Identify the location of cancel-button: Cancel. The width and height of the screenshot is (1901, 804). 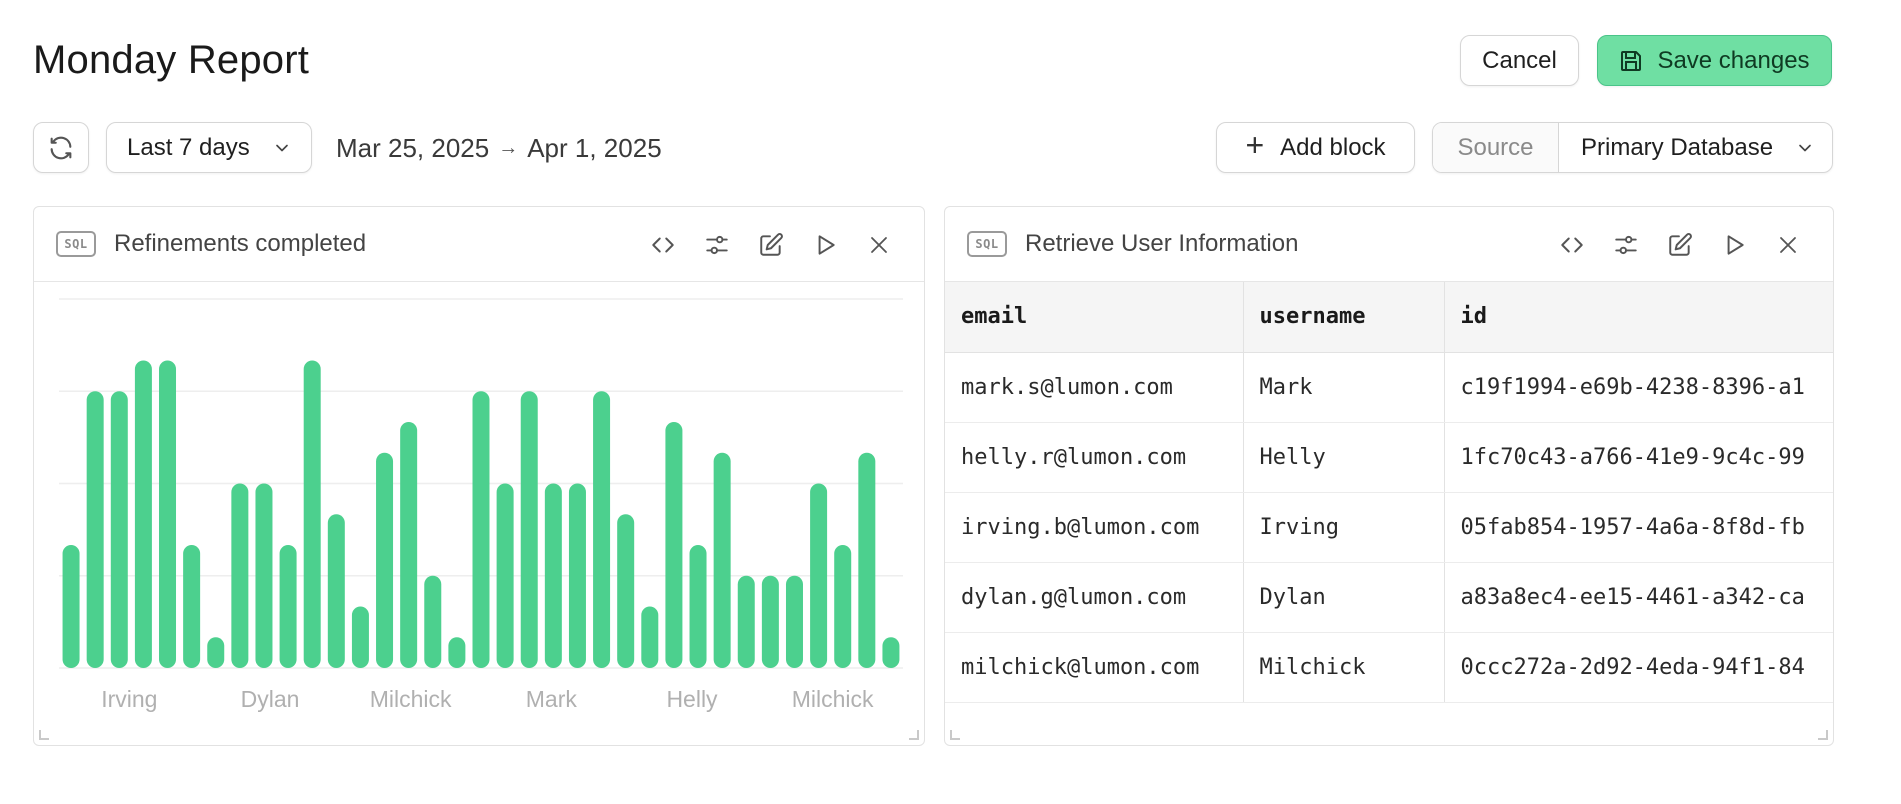
(1519, 60).